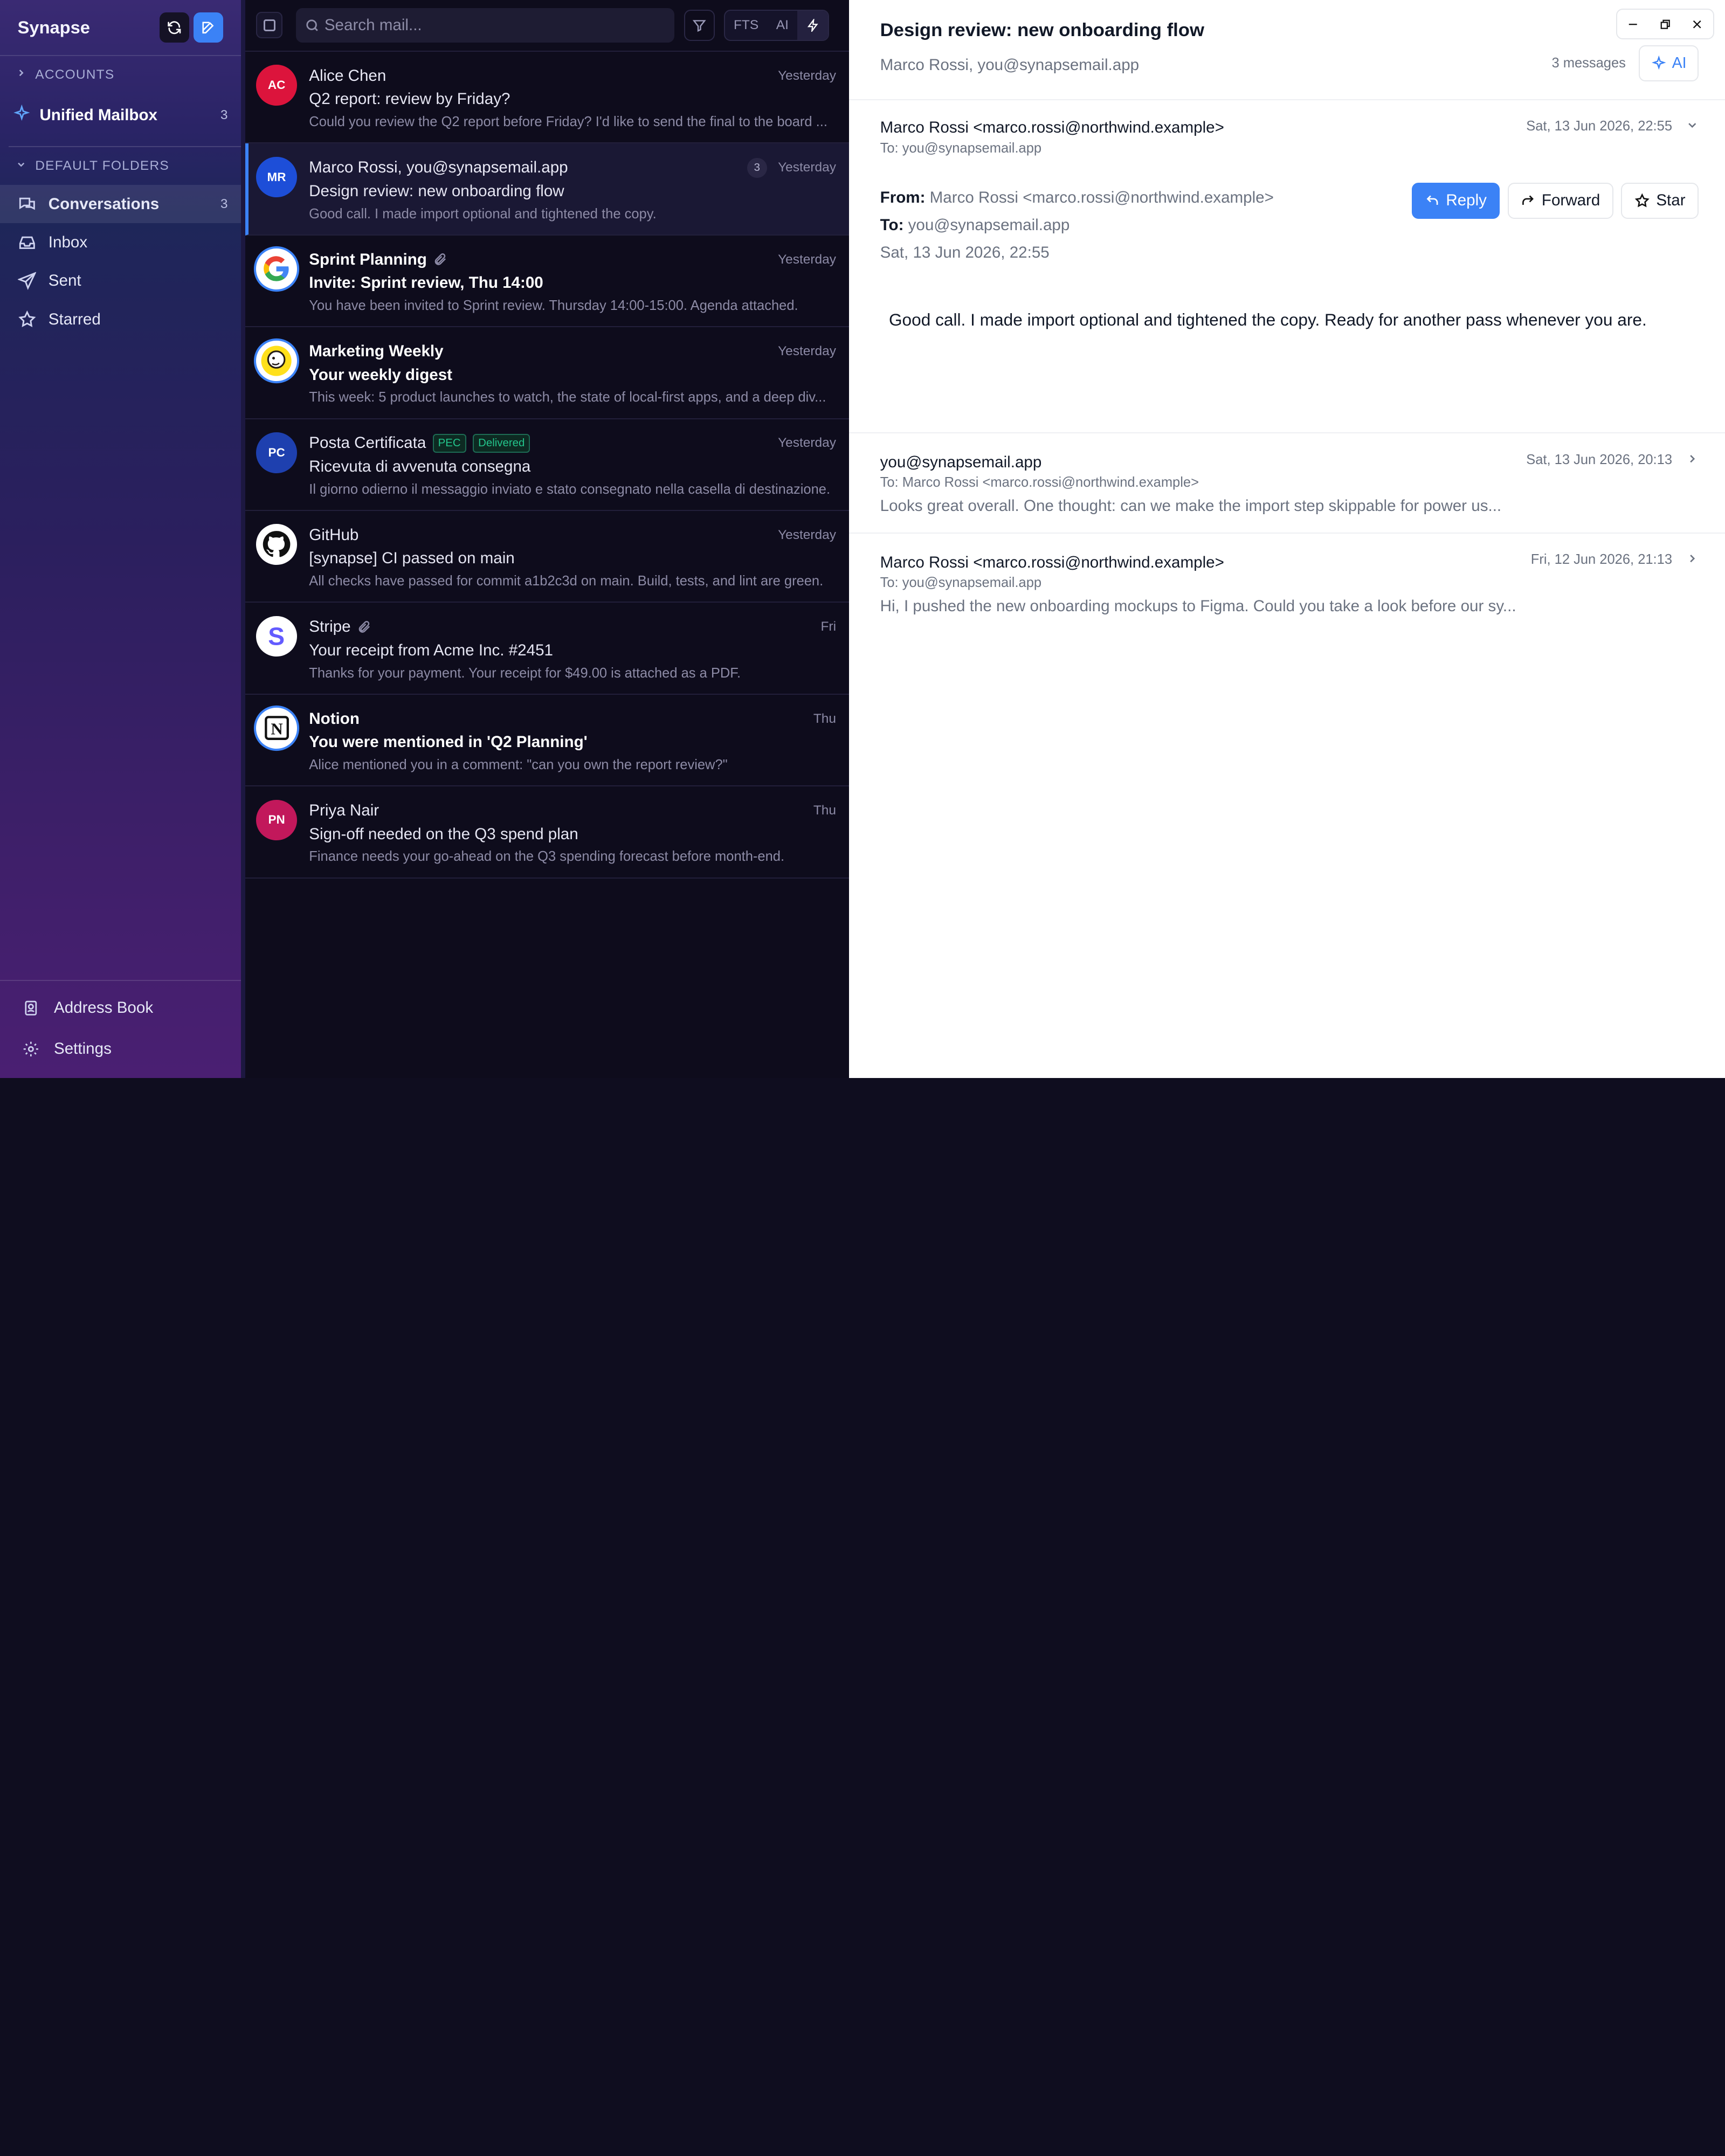 Image resolution: width=1725 pixels, height=2156 pixels. Describe the element at coordinates (1693, 125) in the screenshot. I see `collapse-button` at that location.